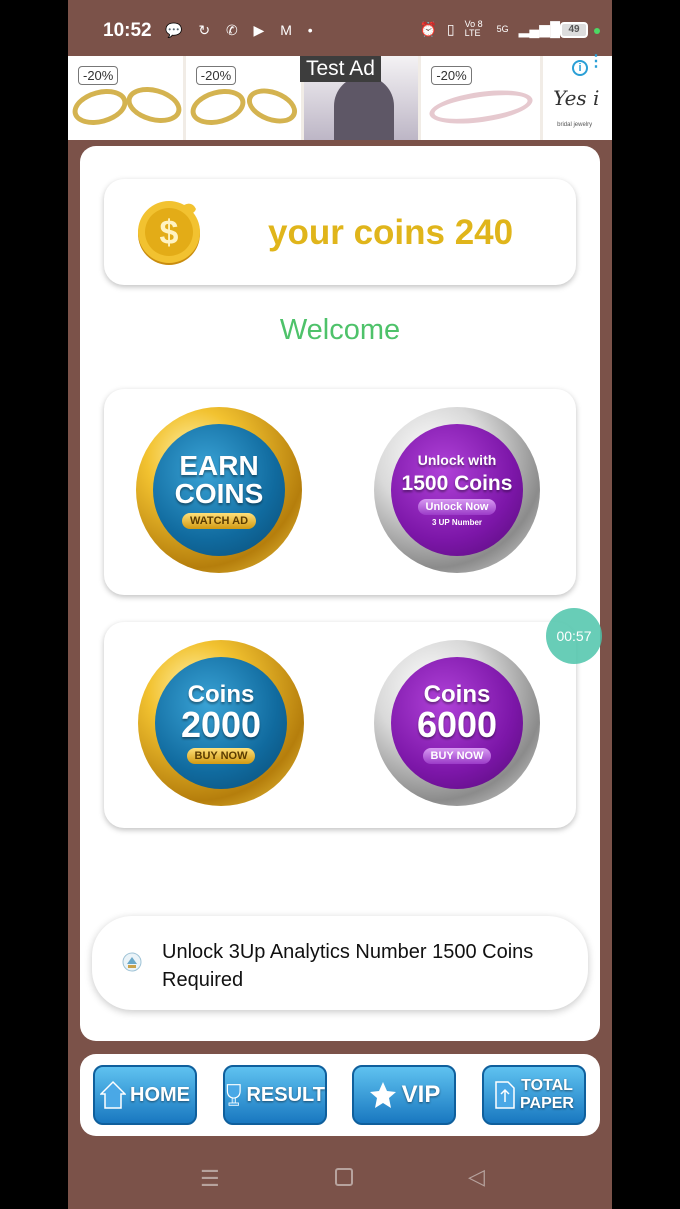  I want to click on watch-ad-pill: WATCH AD, so click(219, 520).